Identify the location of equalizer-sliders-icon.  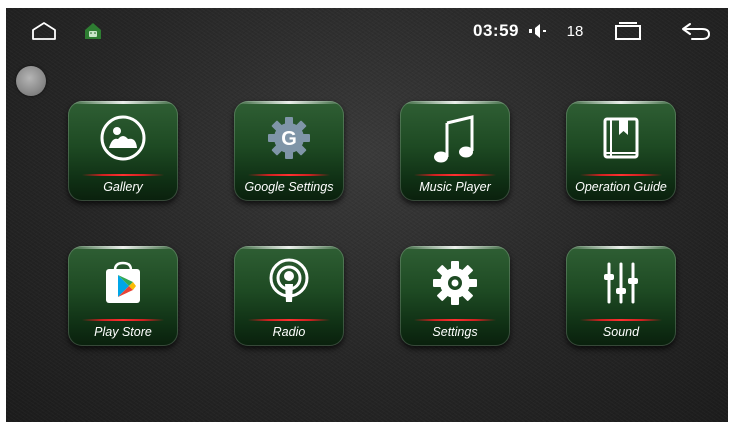
(621, 283).